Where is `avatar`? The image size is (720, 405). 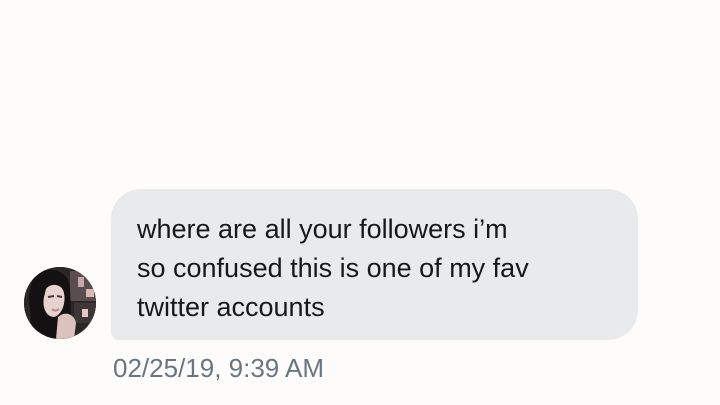
avatar is located at coordinates (60, 303).